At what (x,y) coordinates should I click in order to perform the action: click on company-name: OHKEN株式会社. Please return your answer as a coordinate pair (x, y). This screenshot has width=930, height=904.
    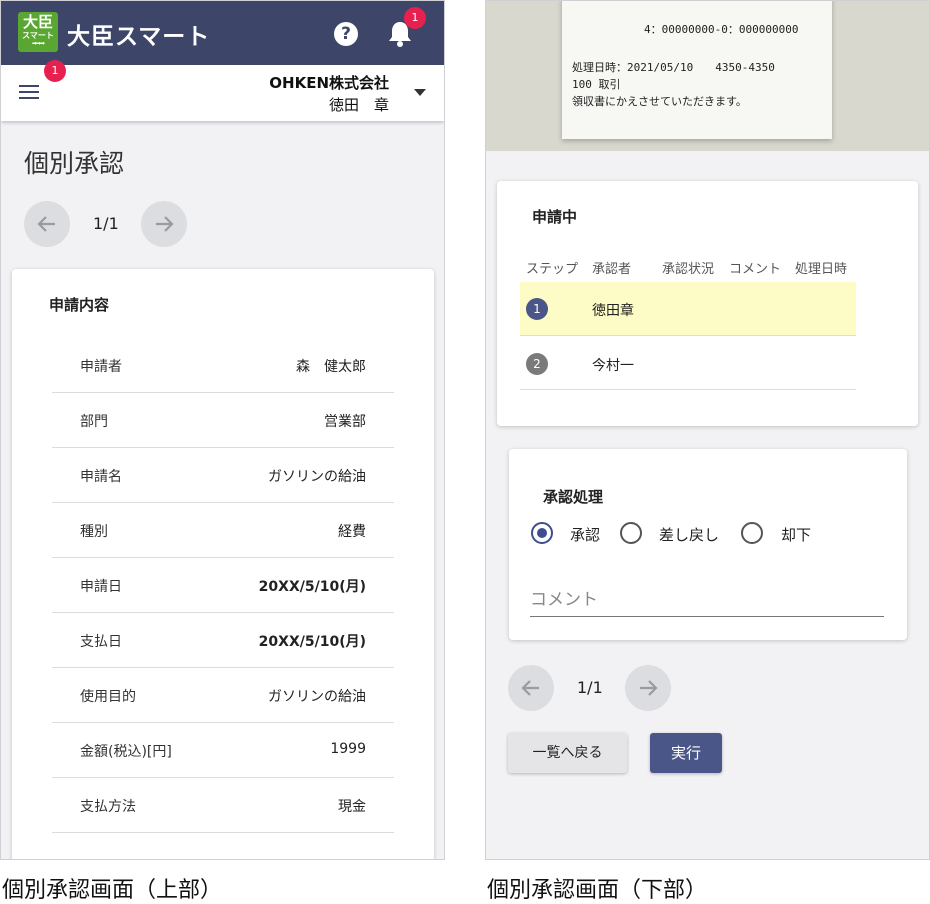
    Looking at the image, I should click on (329, 83).